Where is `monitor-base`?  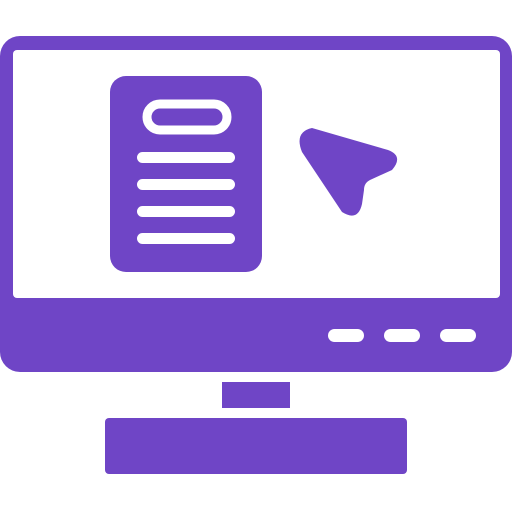
monitor-base is located at coordinates (256, 446).